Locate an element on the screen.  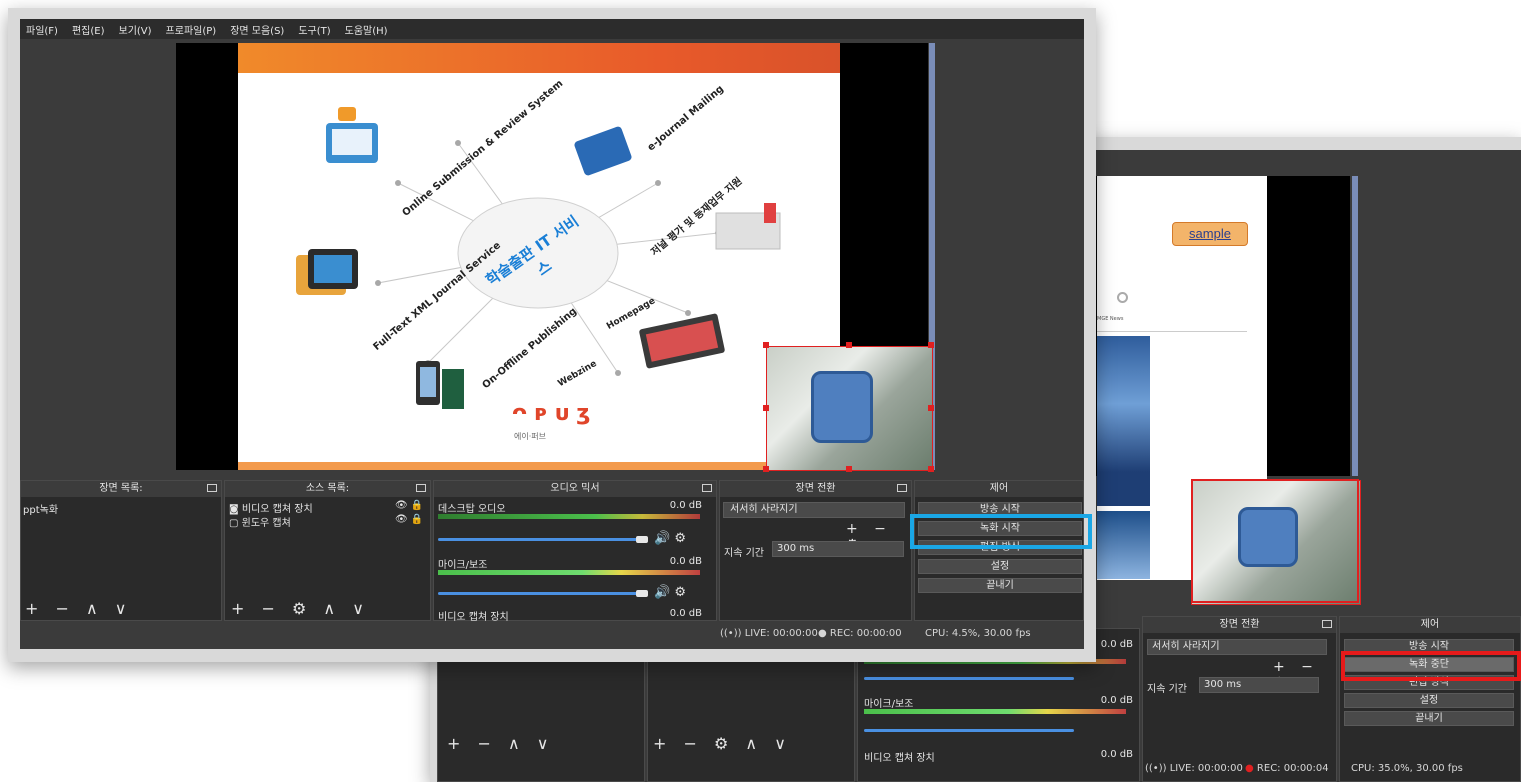
back-divider is located at coordinates (1172, 331).